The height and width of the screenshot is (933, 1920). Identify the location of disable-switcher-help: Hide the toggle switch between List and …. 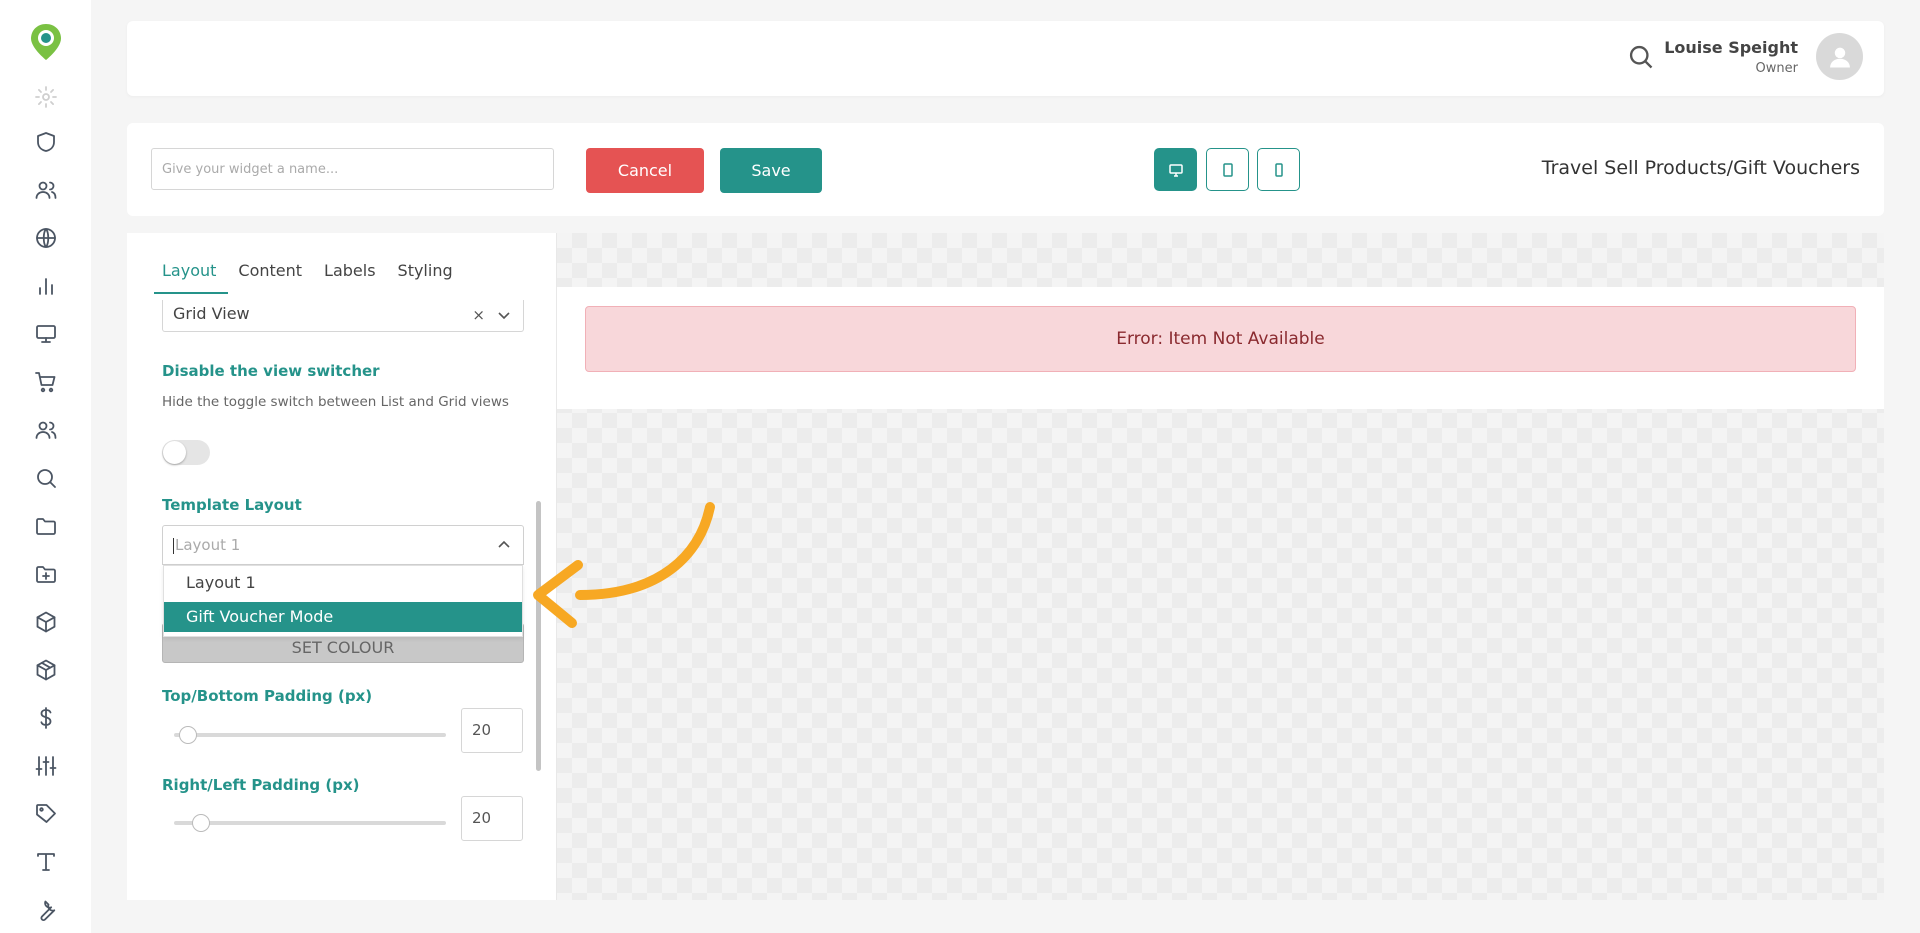
(335, 402).